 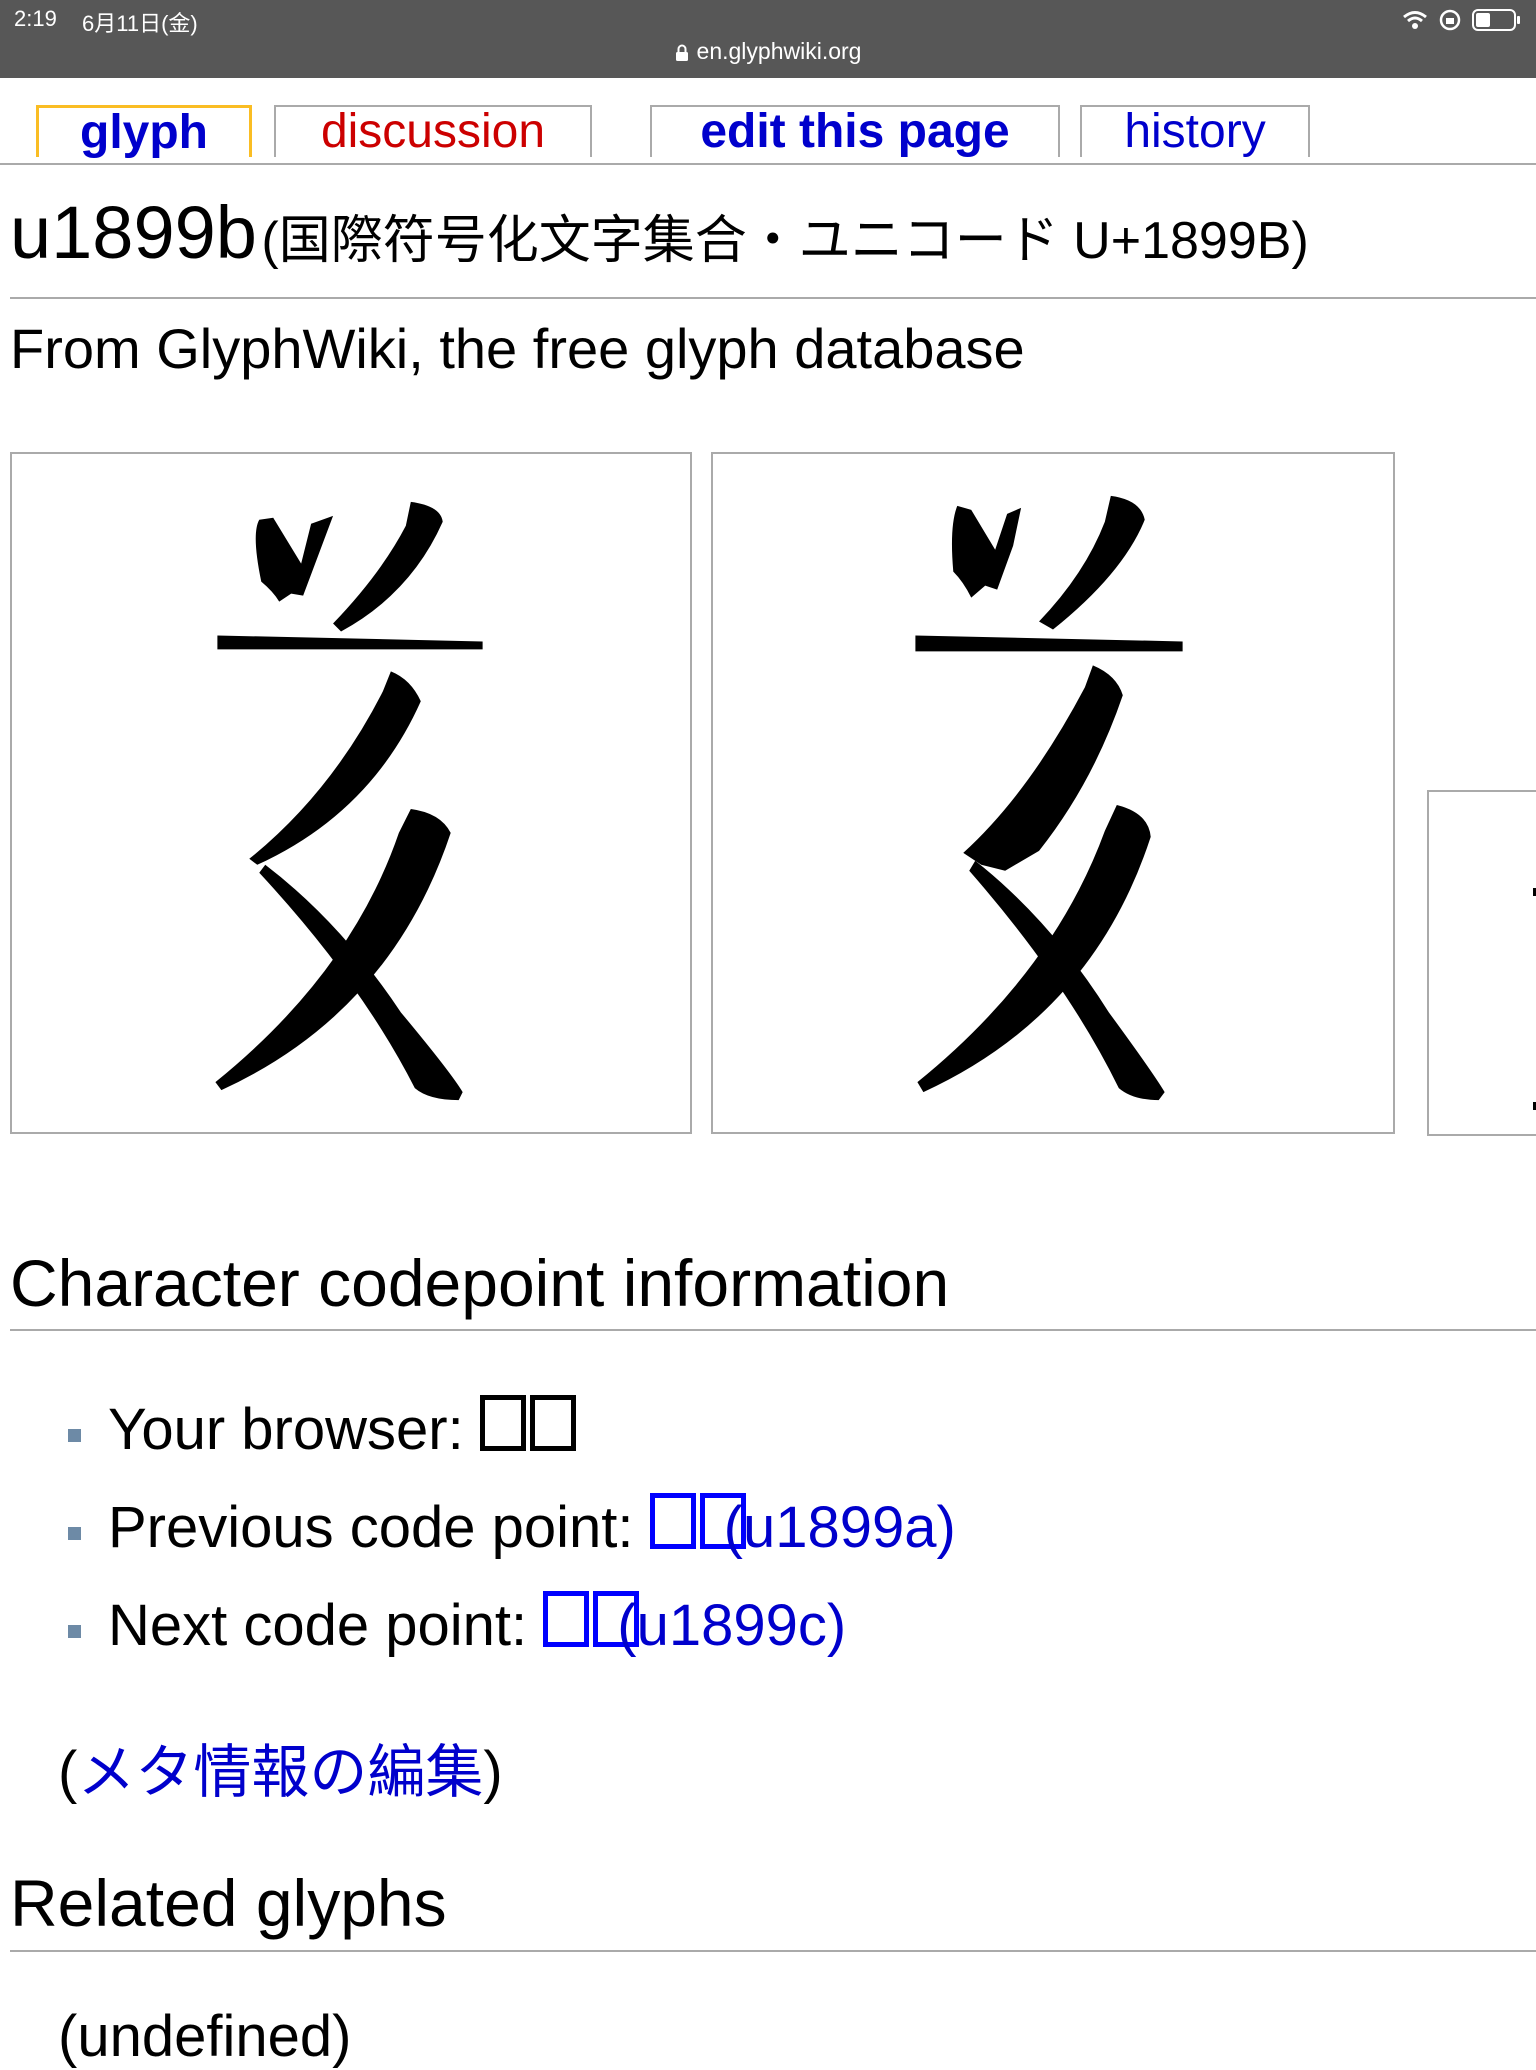 I want to click on previous-codepoint-link: (u1899a), so click(x=802, y=1526).